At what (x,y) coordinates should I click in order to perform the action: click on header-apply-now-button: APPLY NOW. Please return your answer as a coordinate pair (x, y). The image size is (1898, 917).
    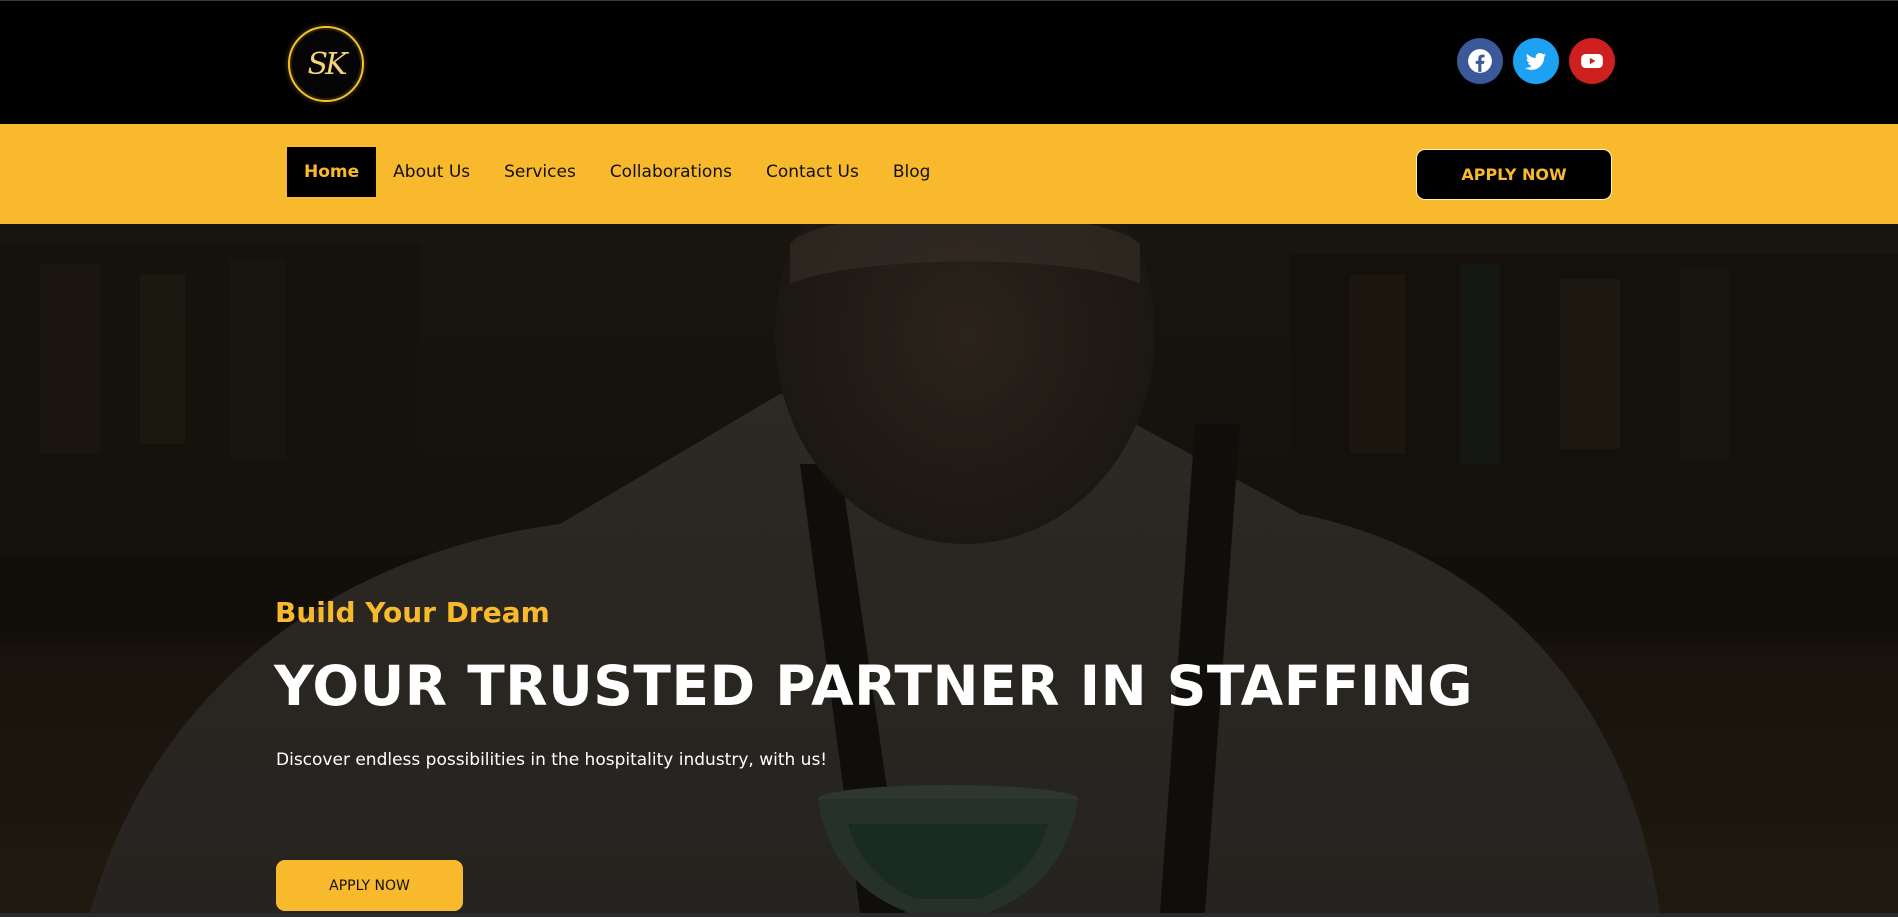
    Looking at the image, I should click on (1514, 174).